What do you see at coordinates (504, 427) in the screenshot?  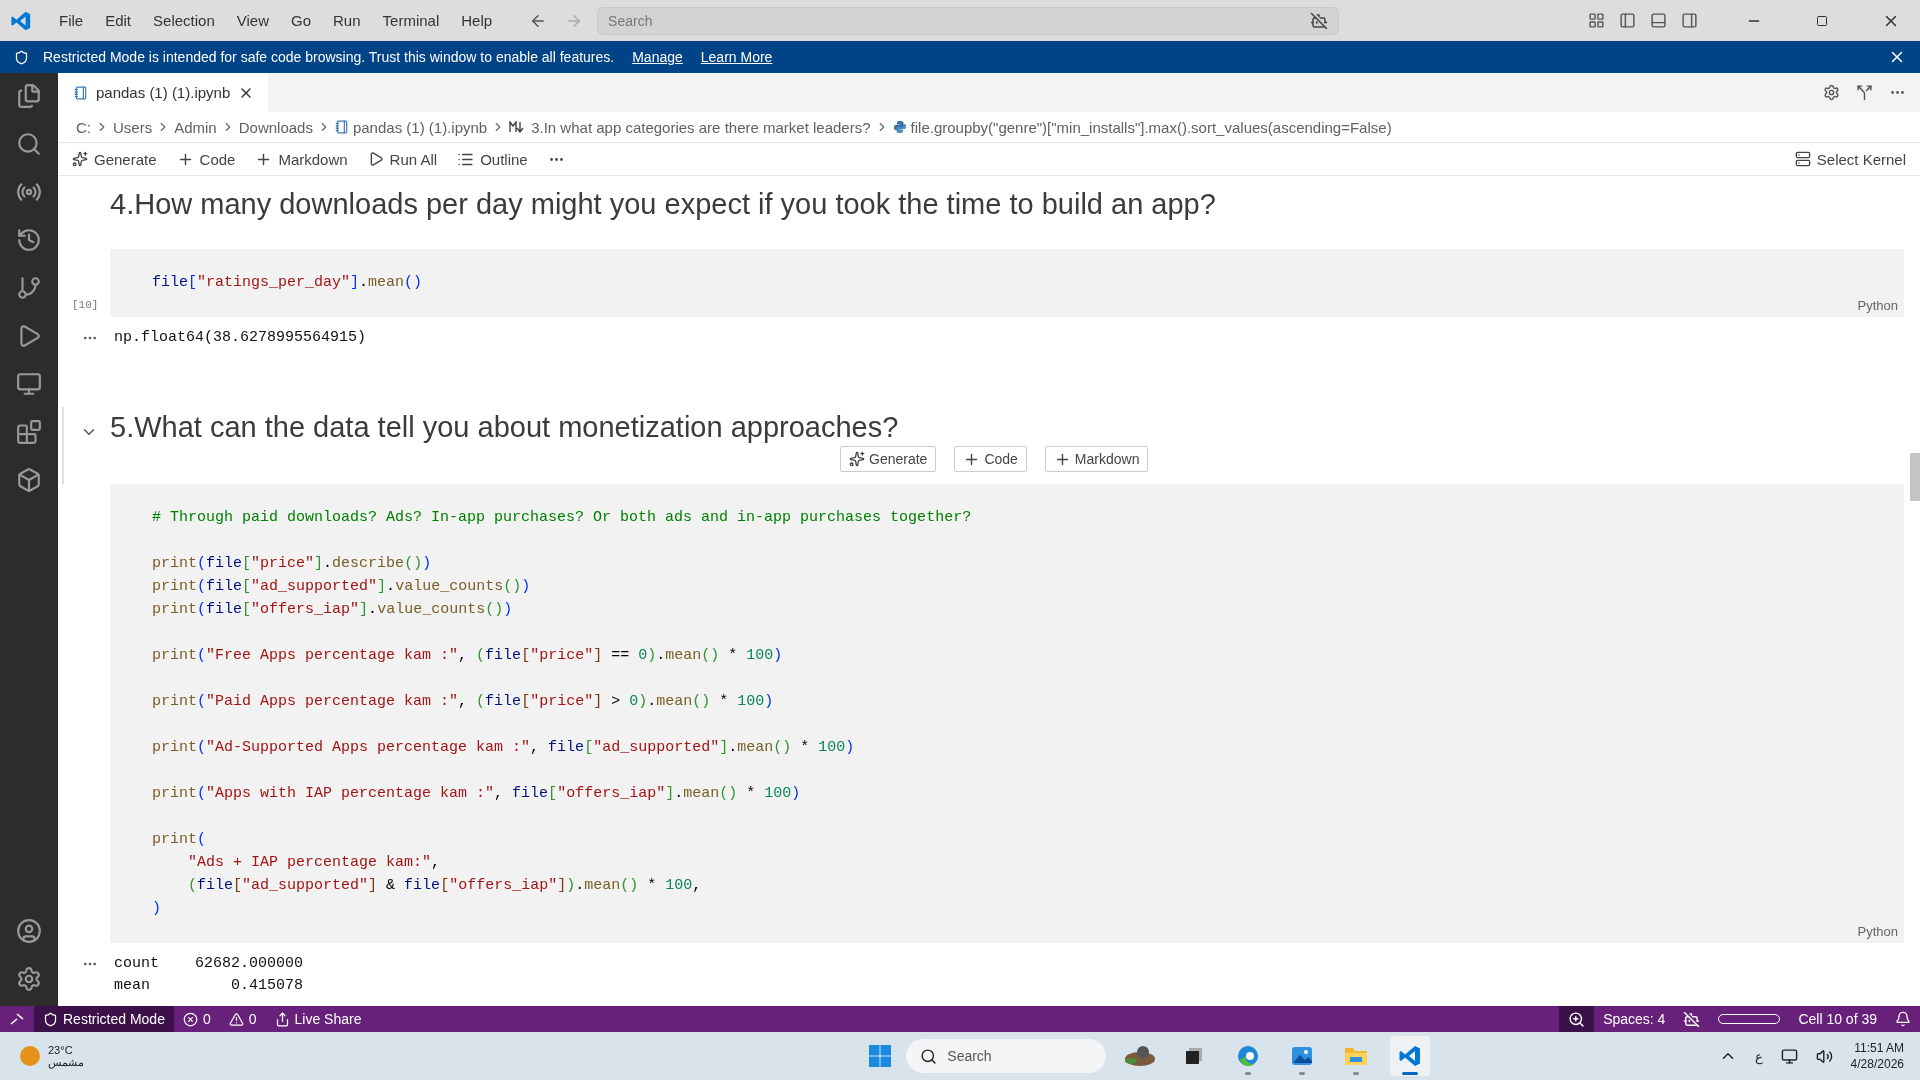 I see `markdown-heading: 5.What can the data tell you about monetization approaches?` at bounding box center [504, 427].